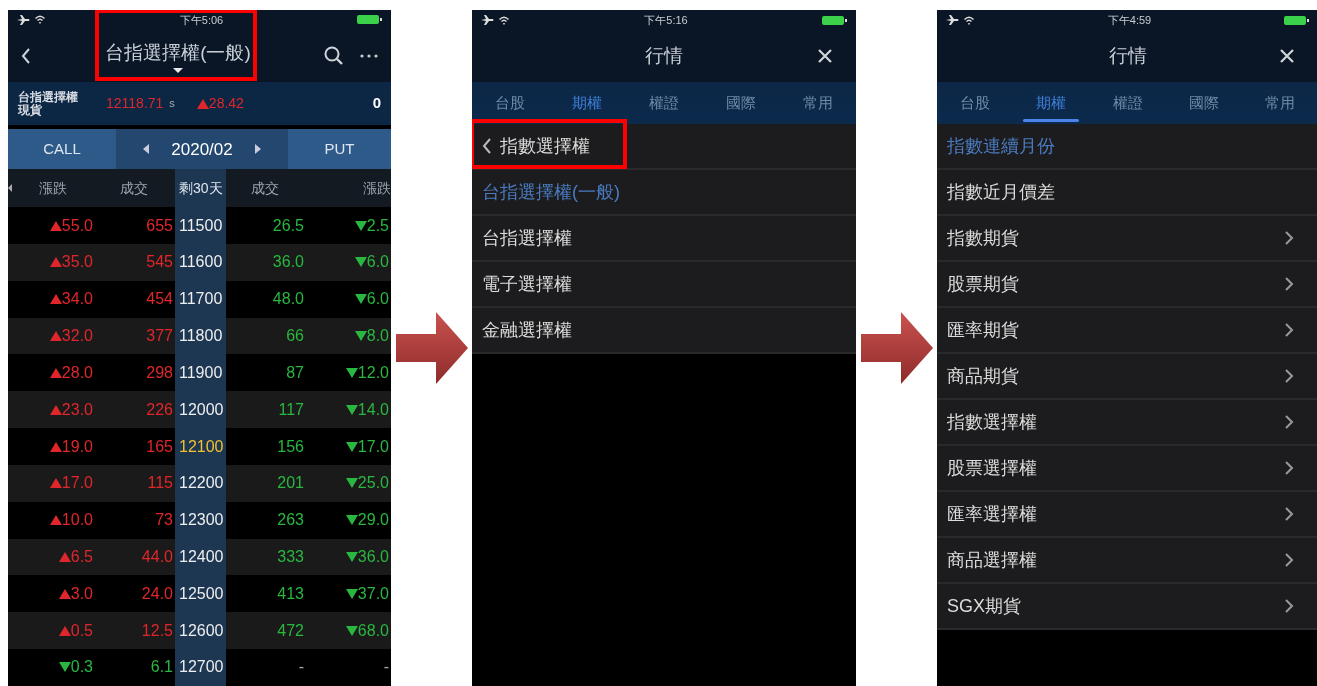 Image resolution: width=1317 pixels, height=686 pixels. Describe the element at coordinates (373, 630) in the screenshot. I see `price-change-label: 68.0` at that location.